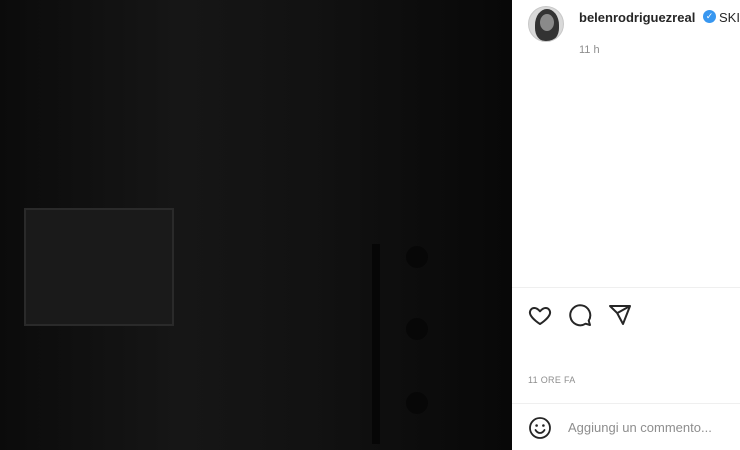  Describe the element at coordinates (626, 287) in the screenshot. I see `divider` at that location.